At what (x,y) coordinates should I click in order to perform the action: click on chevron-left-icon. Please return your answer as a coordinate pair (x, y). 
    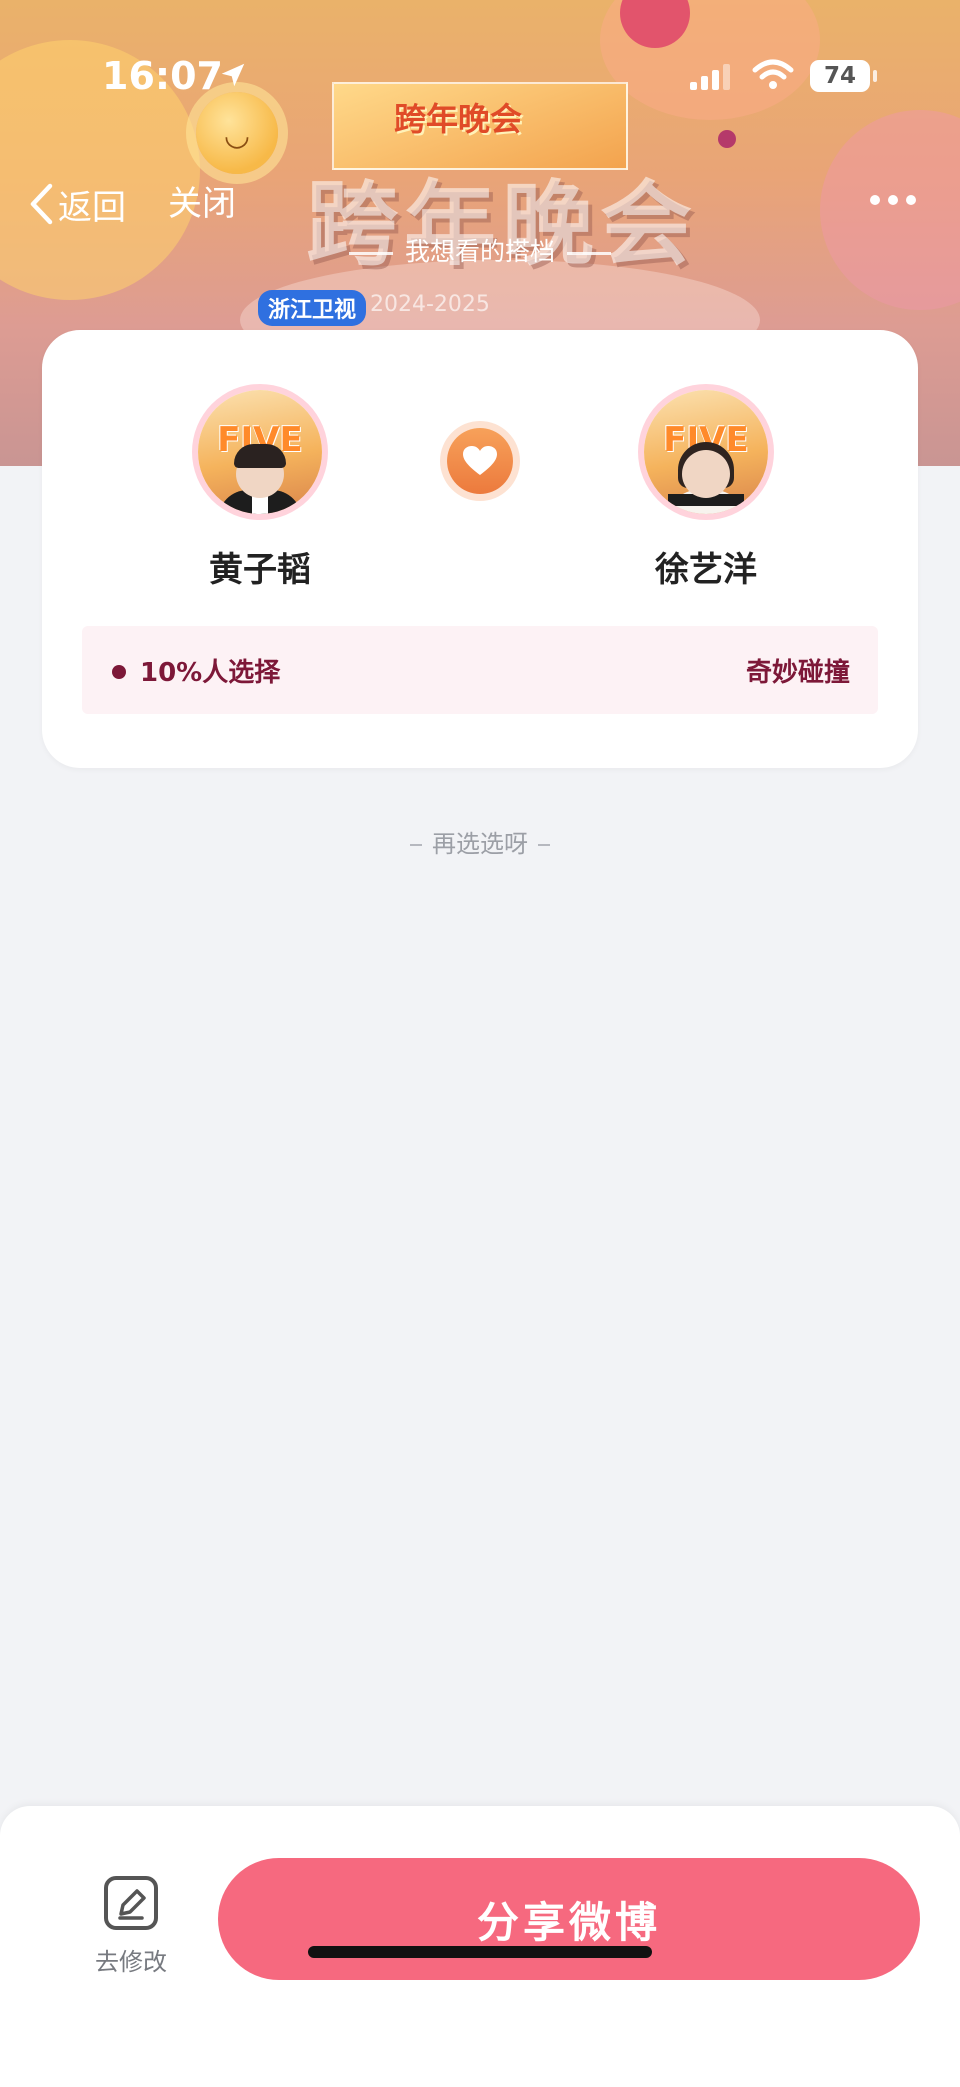
    Looking at the image, I should click on (41, 204).